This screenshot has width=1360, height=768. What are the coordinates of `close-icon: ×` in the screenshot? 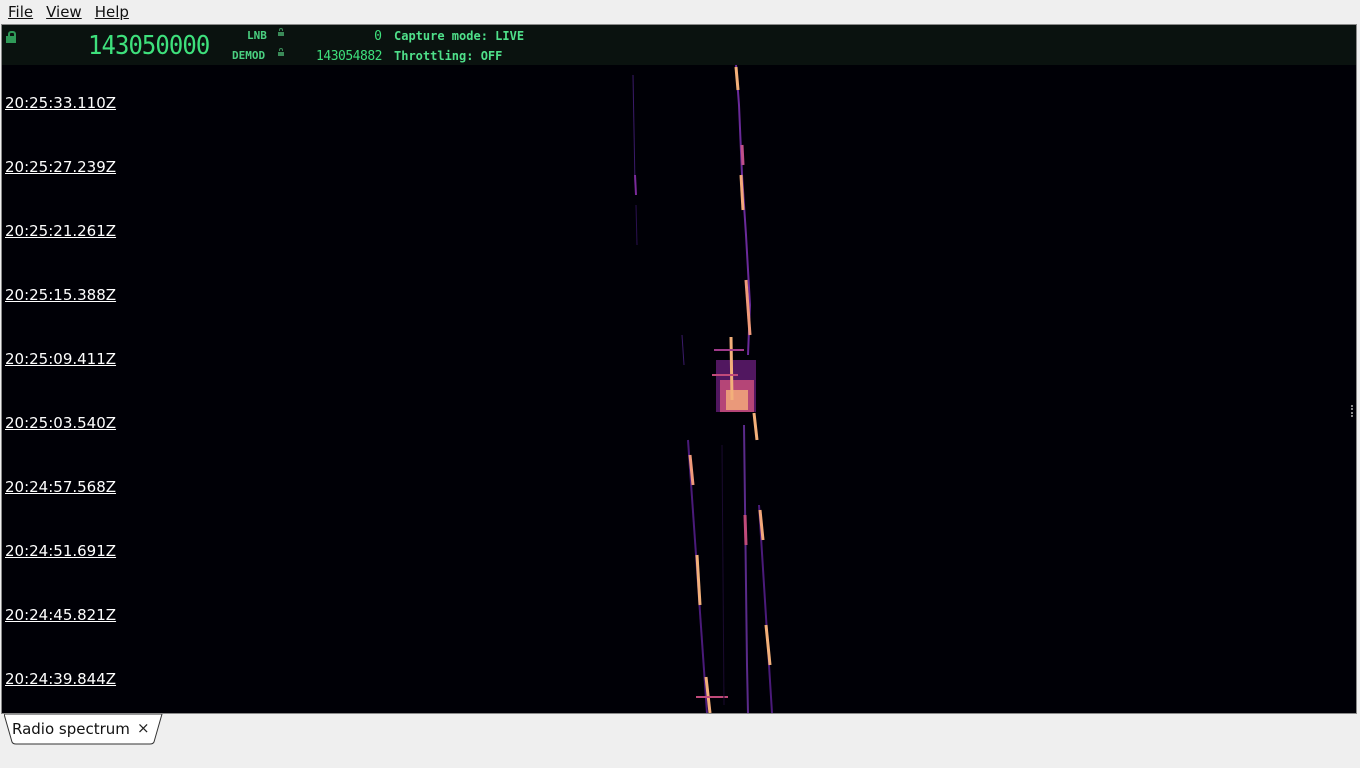 It's located at (143, 728).